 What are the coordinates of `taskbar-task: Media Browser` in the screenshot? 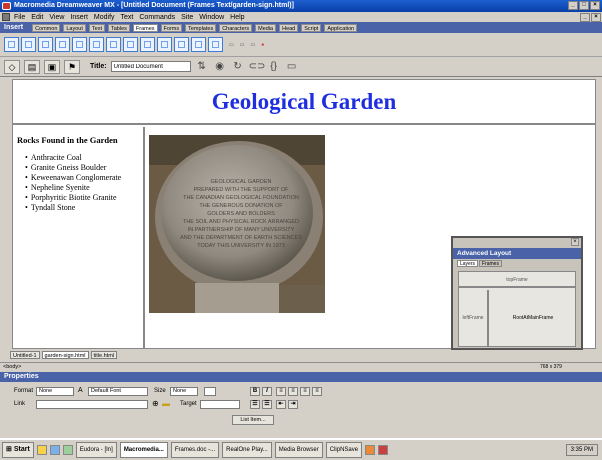 It's located at (298, 450).